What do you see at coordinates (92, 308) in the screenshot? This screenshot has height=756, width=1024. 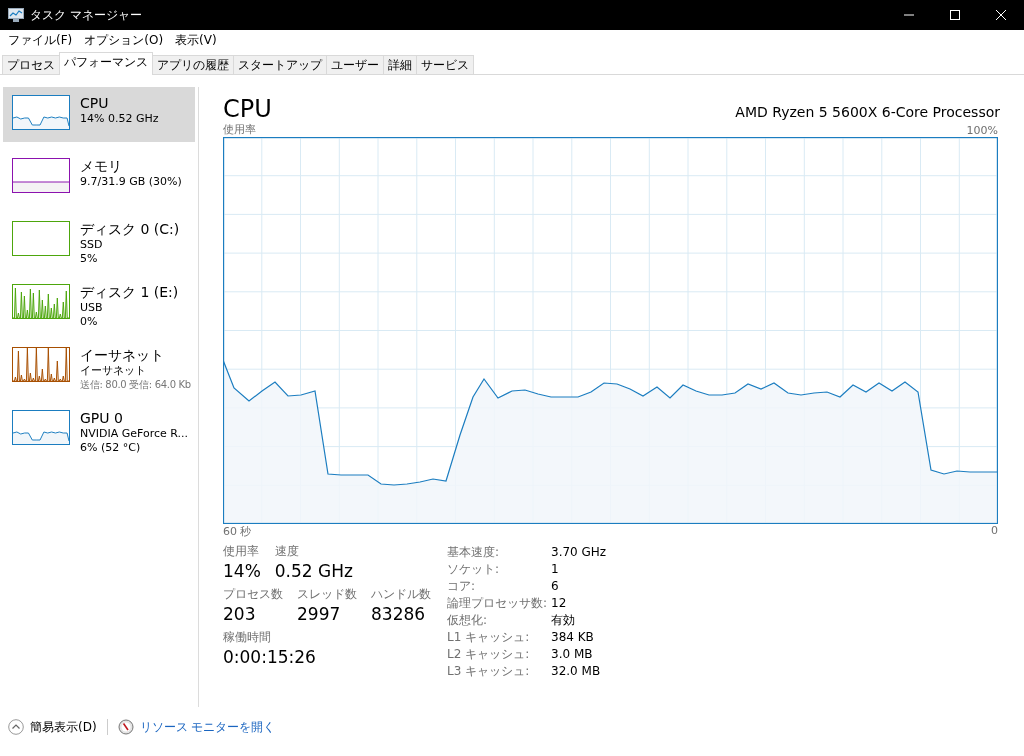 I see `device-detail: USB` at bounding box center [92, 308].